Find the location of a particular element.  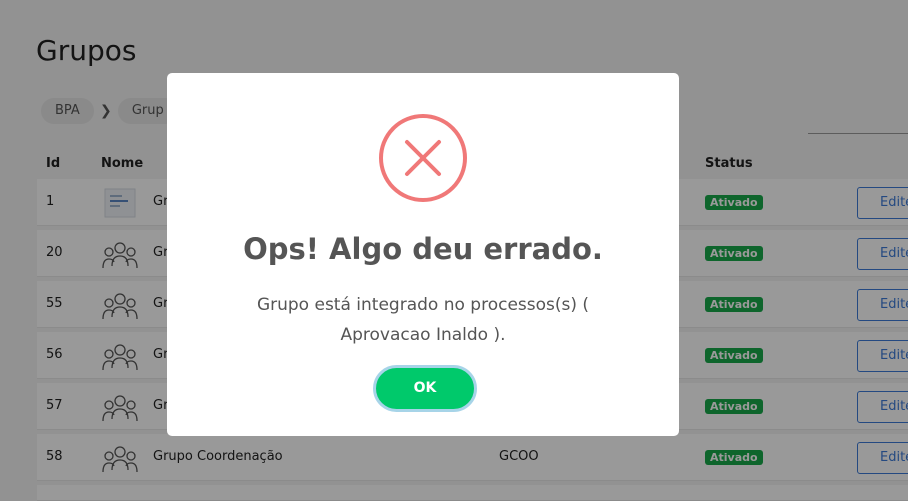

ok-button: OK is located at coordinates (425, 388).